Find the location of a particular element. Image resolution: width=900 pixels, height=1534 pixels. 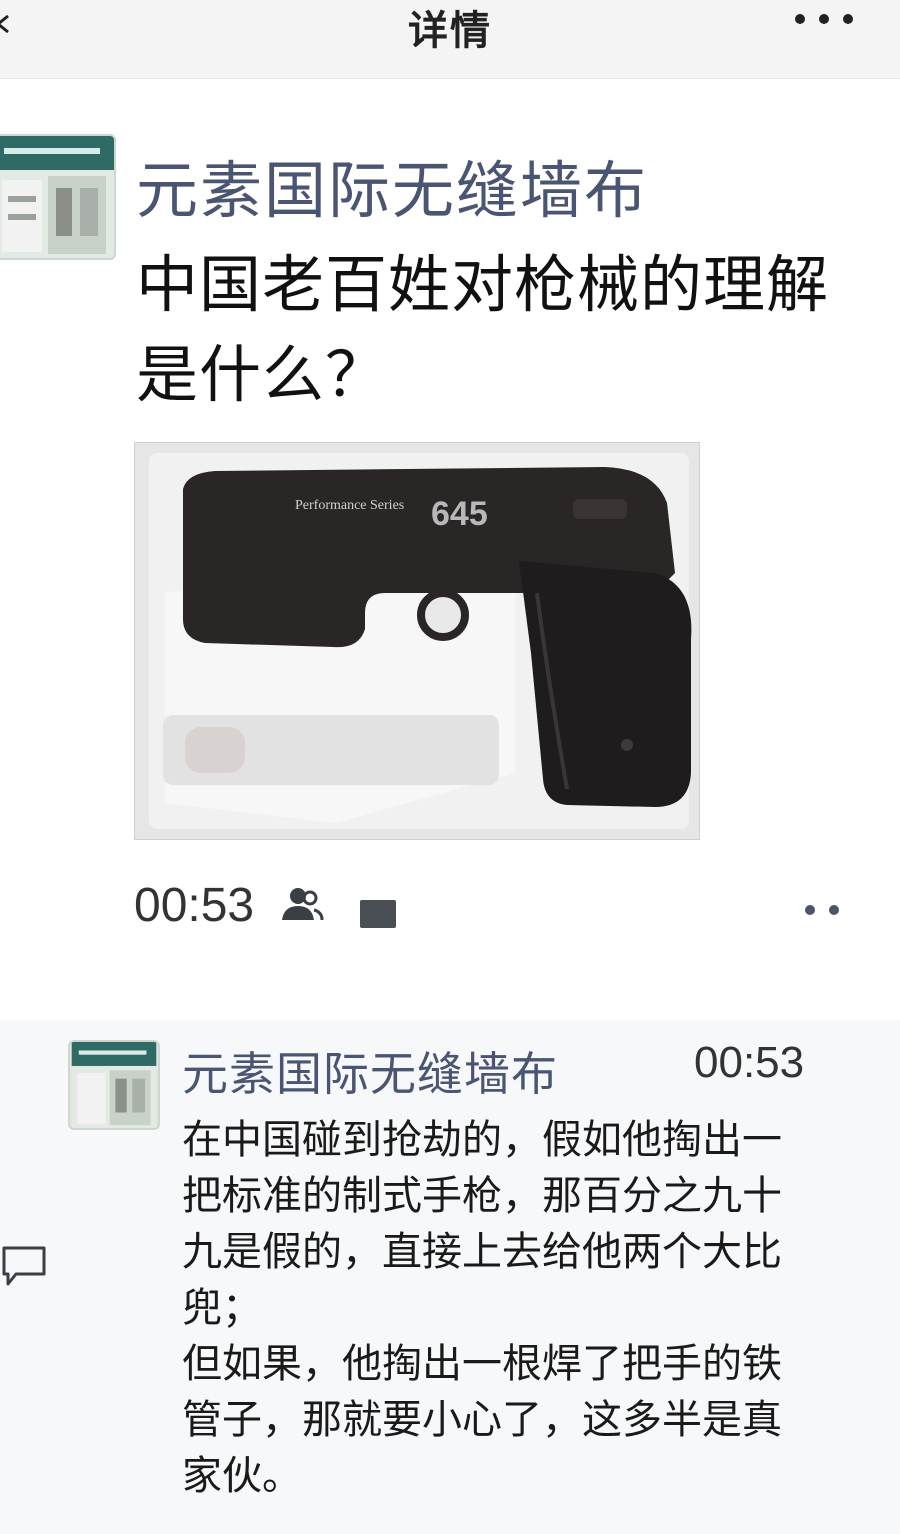

gun-engraving: 645 is located at coordinates (459, 514).